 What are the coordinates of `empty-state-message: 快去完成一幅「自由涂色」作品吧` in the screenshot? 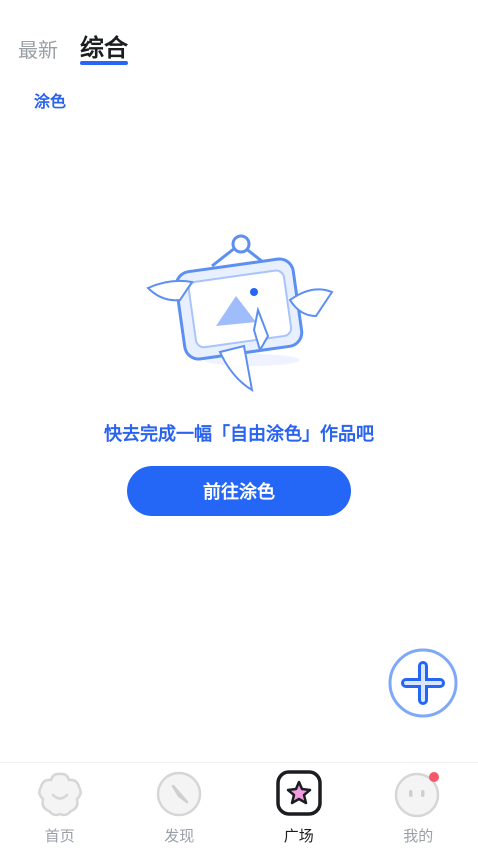 It's located at (239, 433).